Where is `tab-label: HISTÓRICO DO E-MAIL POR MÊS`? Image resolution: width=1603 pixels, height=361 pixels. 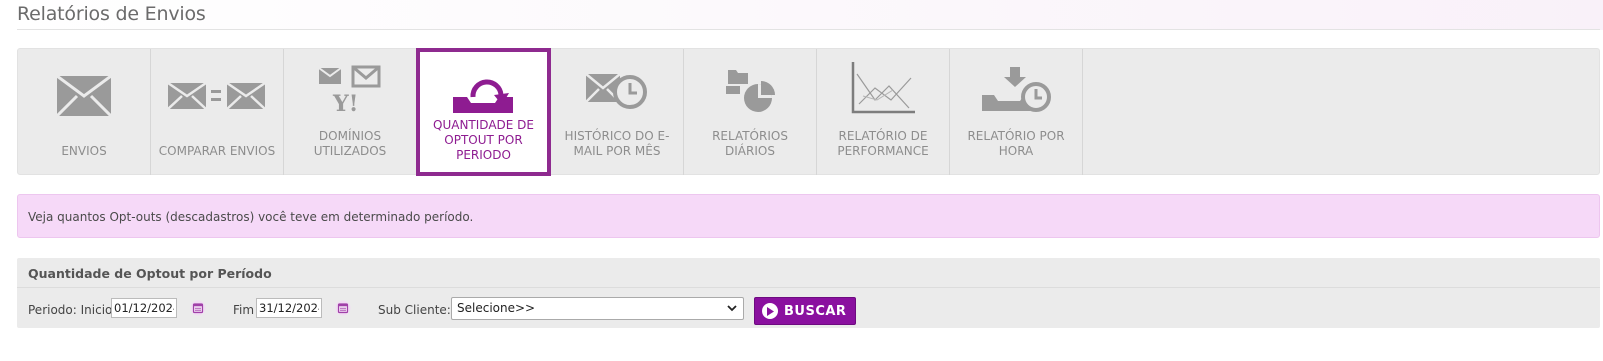 tab-label: HISTÓRICO DO E-MAIL POR MÊS is located at coordinates (617, 143).